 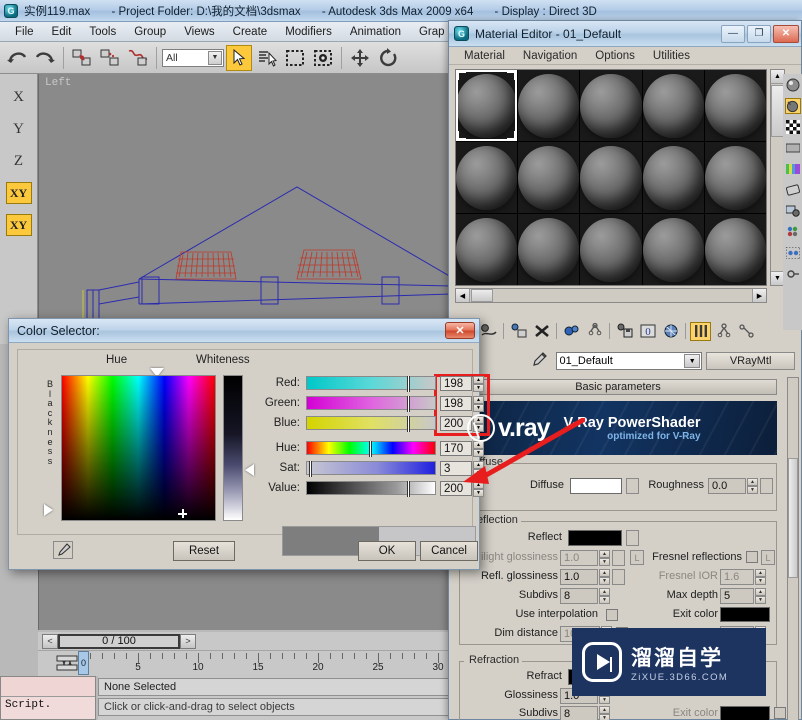 I want to click on fresnel-ior-spinner: ▲ ▼, so click(x=760, y=577).